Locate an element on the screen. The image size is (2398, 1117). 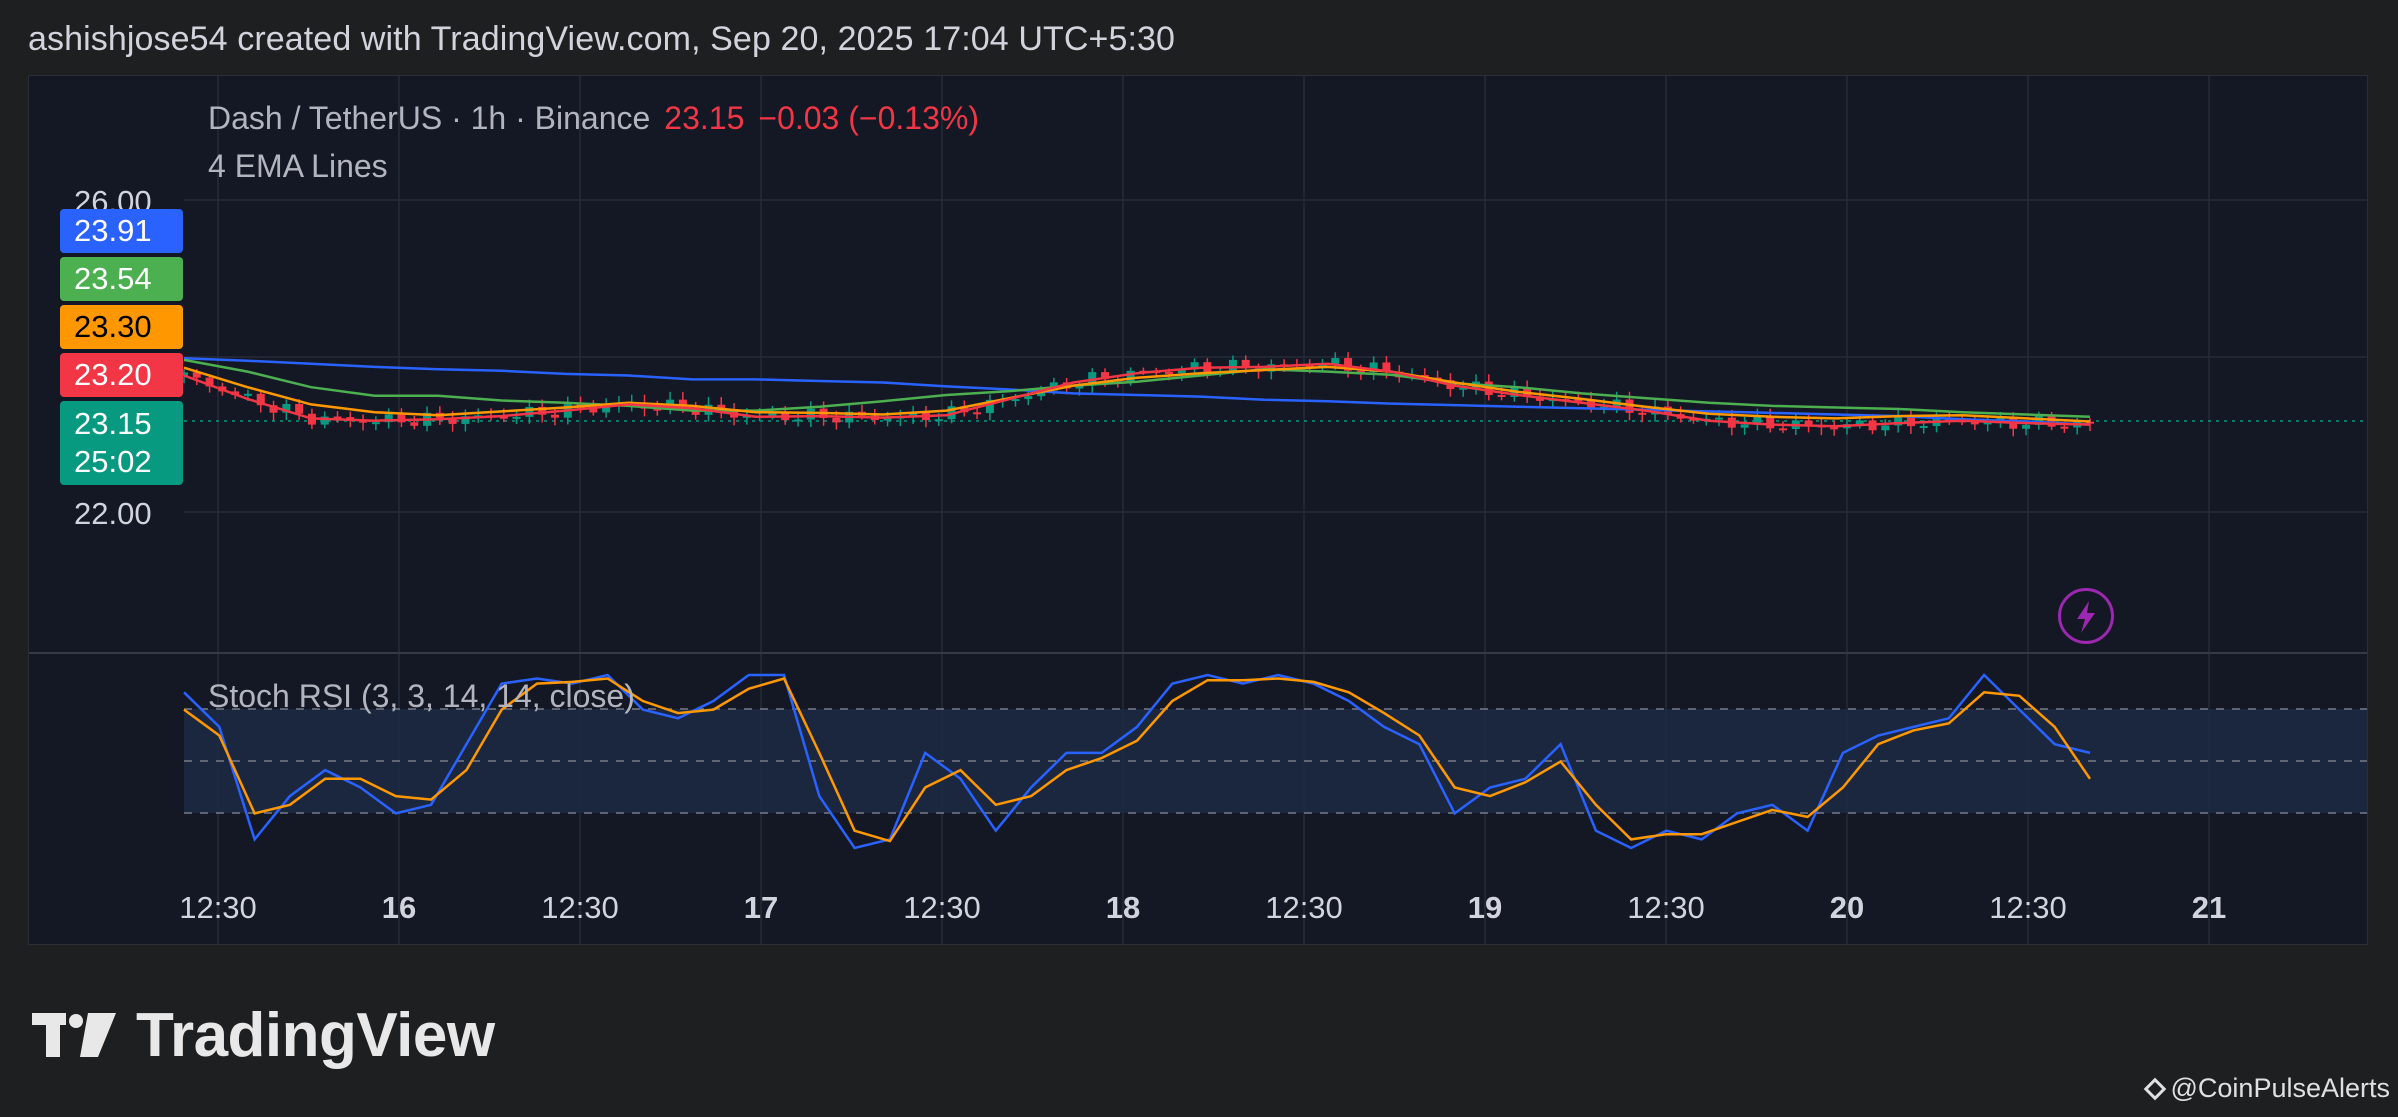
x-label: 20 is located at coordinates (1847, 907).